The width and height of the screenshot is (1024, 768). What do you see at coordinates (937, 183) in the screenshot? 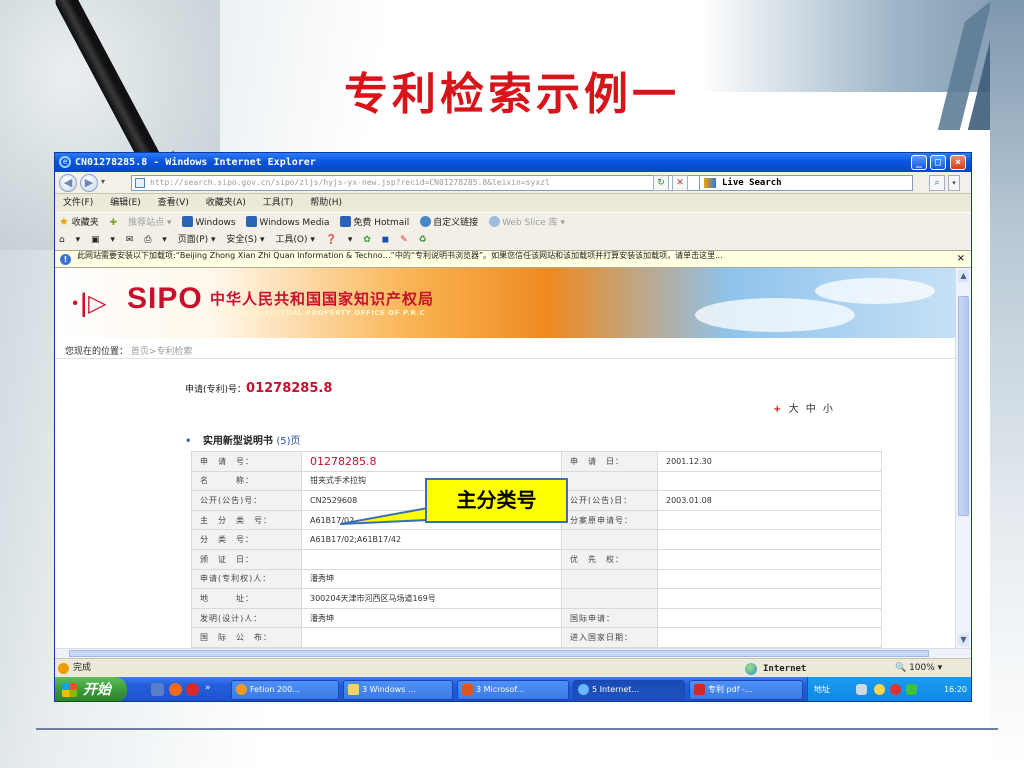
I see `search-go-icon: ⌕` at bounding box center [937, 183].